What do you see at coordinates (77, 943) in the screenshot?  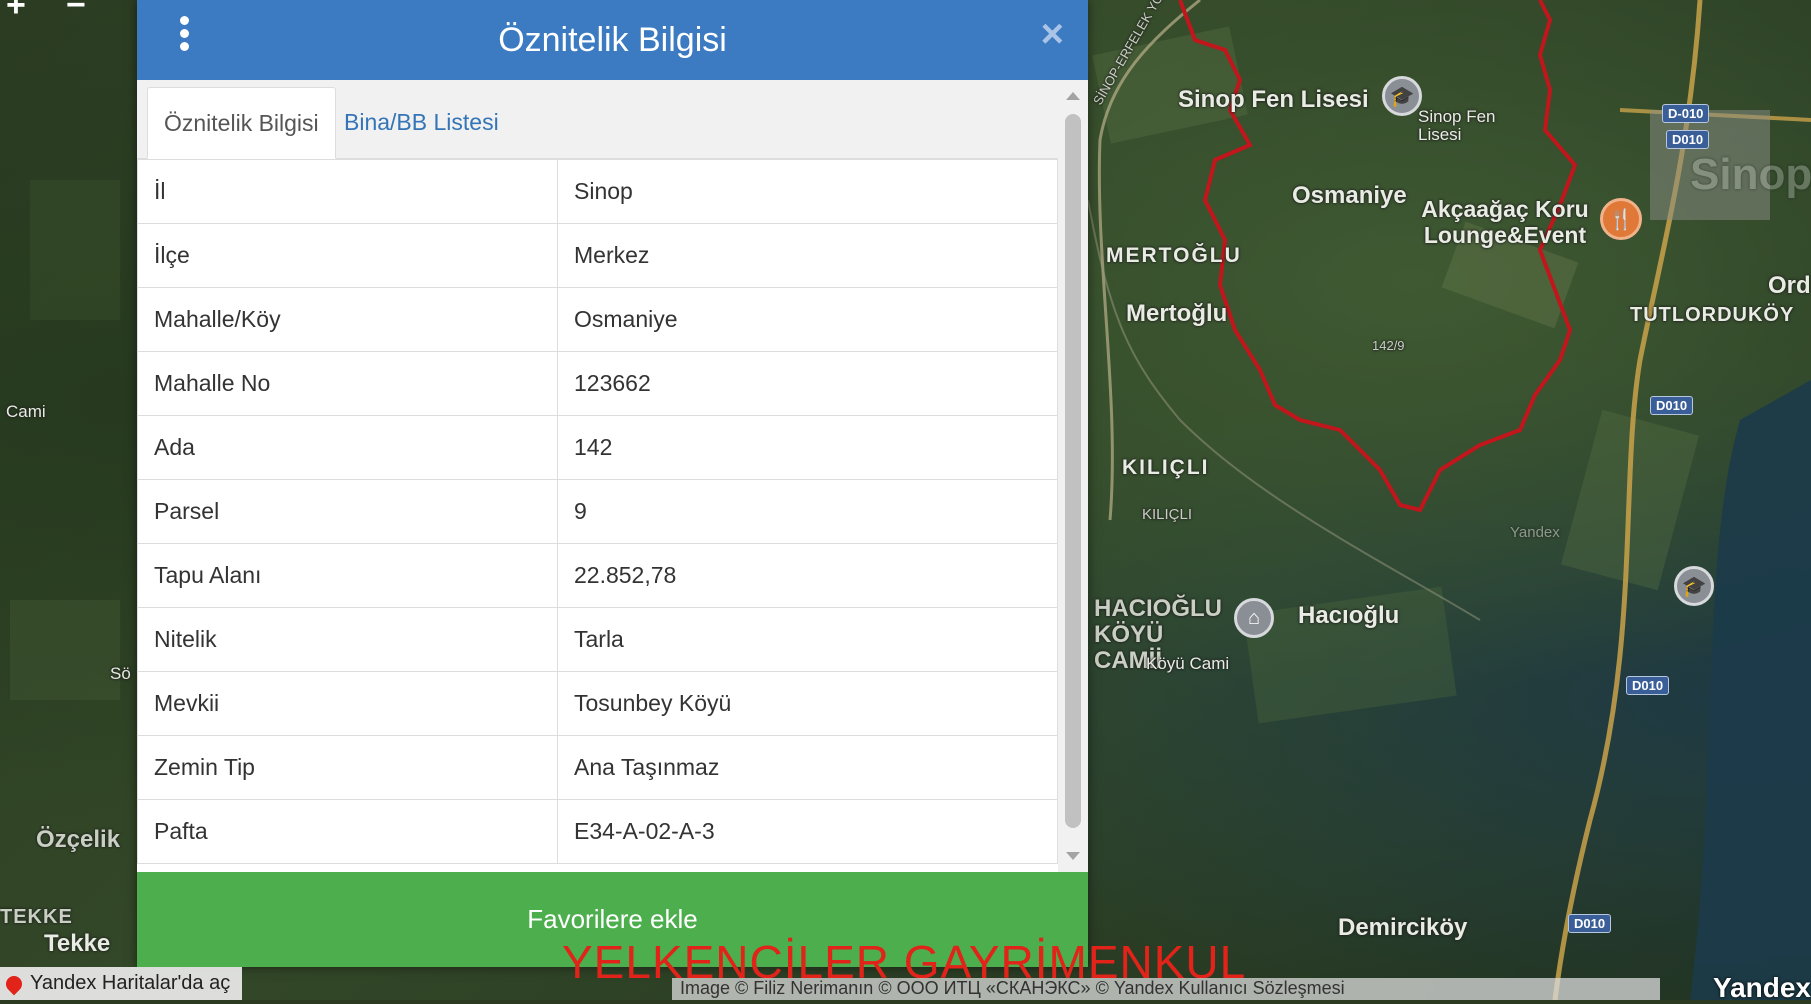 I see `map-label-tekke: Tekke` at bounding box center [77, 943].